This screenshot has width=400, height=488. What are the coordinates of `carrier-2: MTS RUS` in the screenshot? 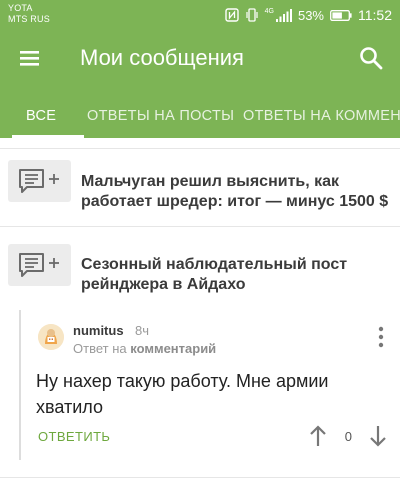 It's located at (29, 19).